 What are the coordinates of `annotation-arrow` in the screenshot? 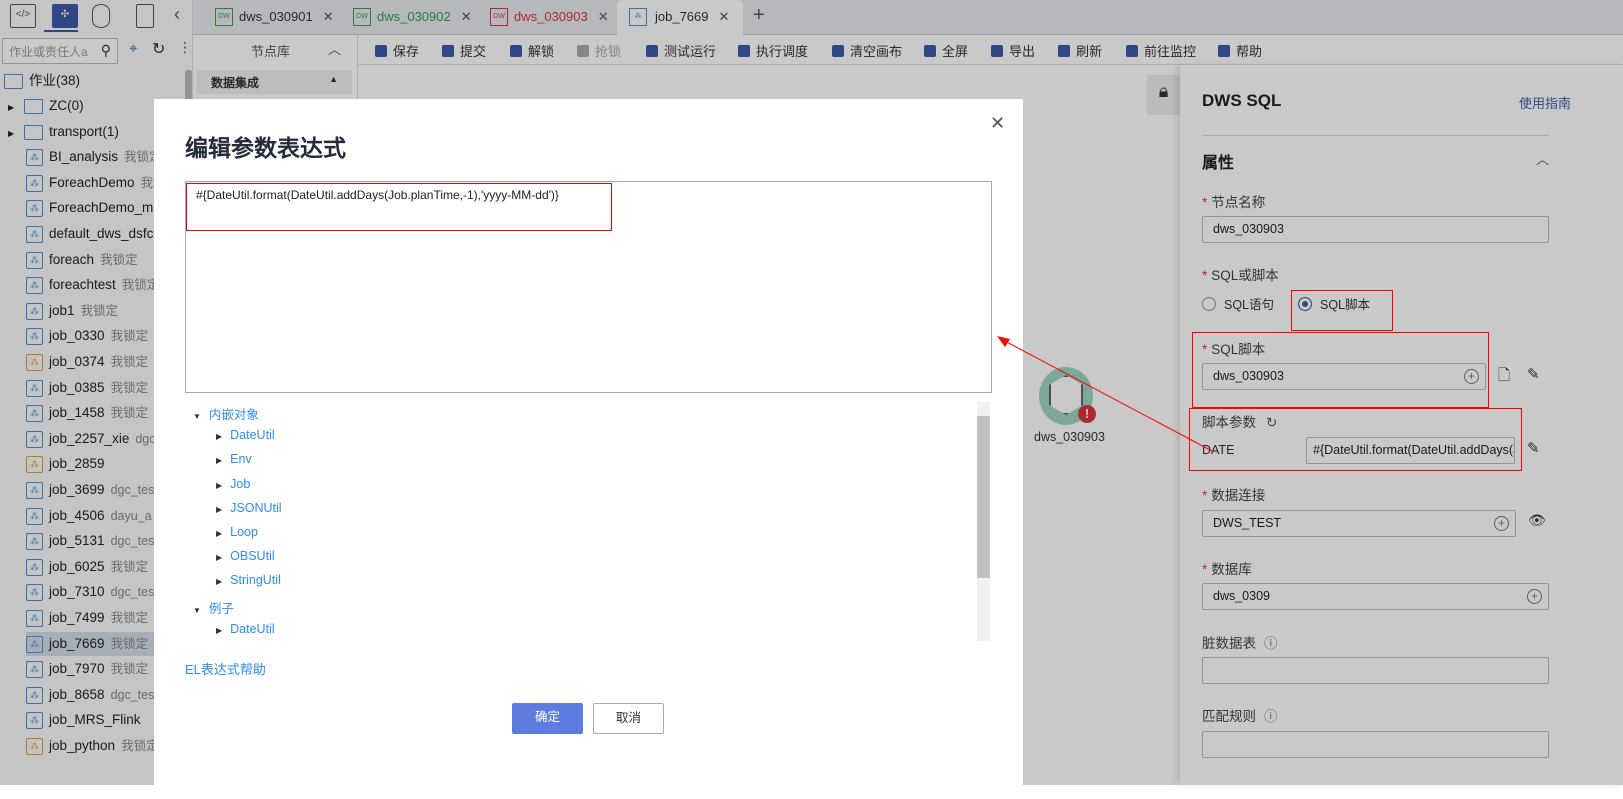 It's located at (1105, 394).